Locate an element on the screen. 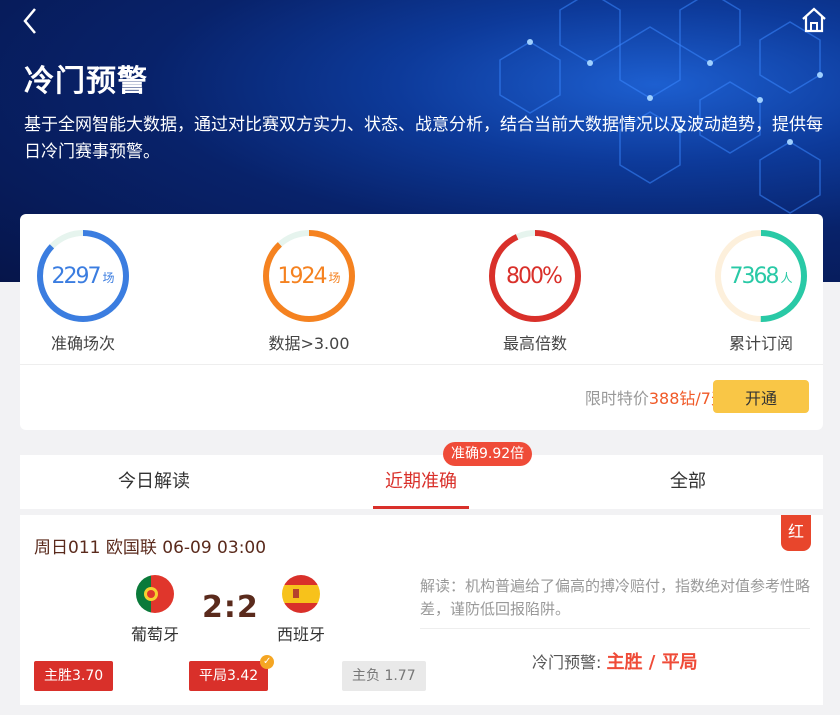 This screenshot has width=840, height=715. portugal-flag-icon is located at coordinates (155, 594).